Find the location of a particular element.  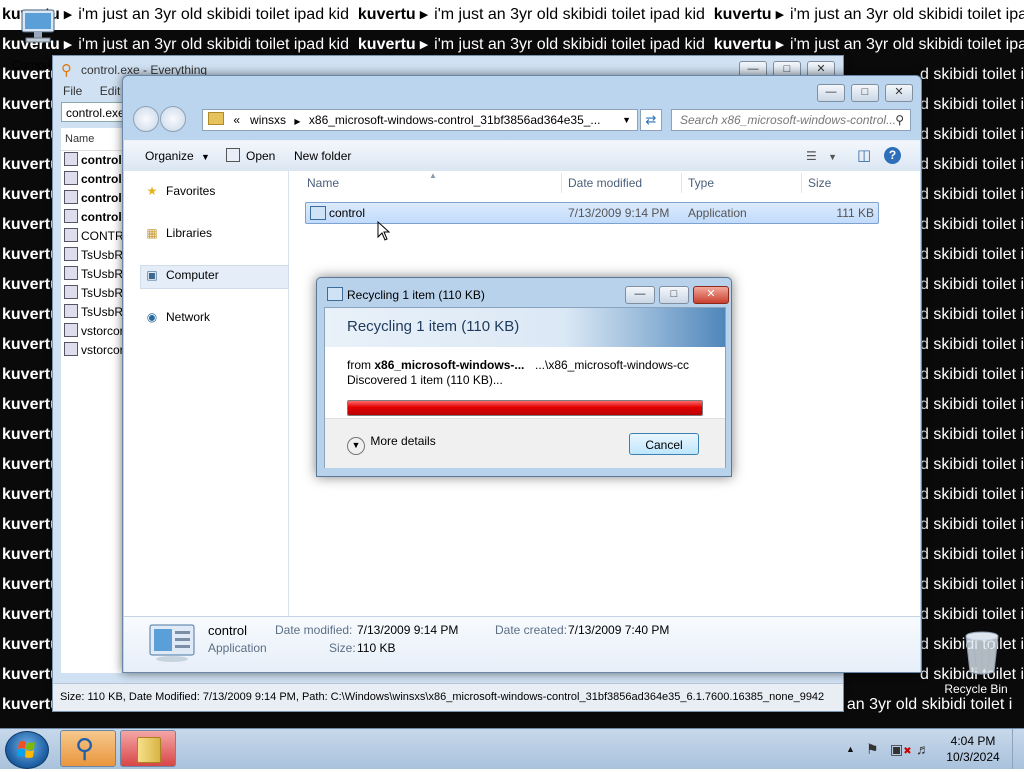

nav-favorites: ★ Favorites is located at coordinates (180, 191).